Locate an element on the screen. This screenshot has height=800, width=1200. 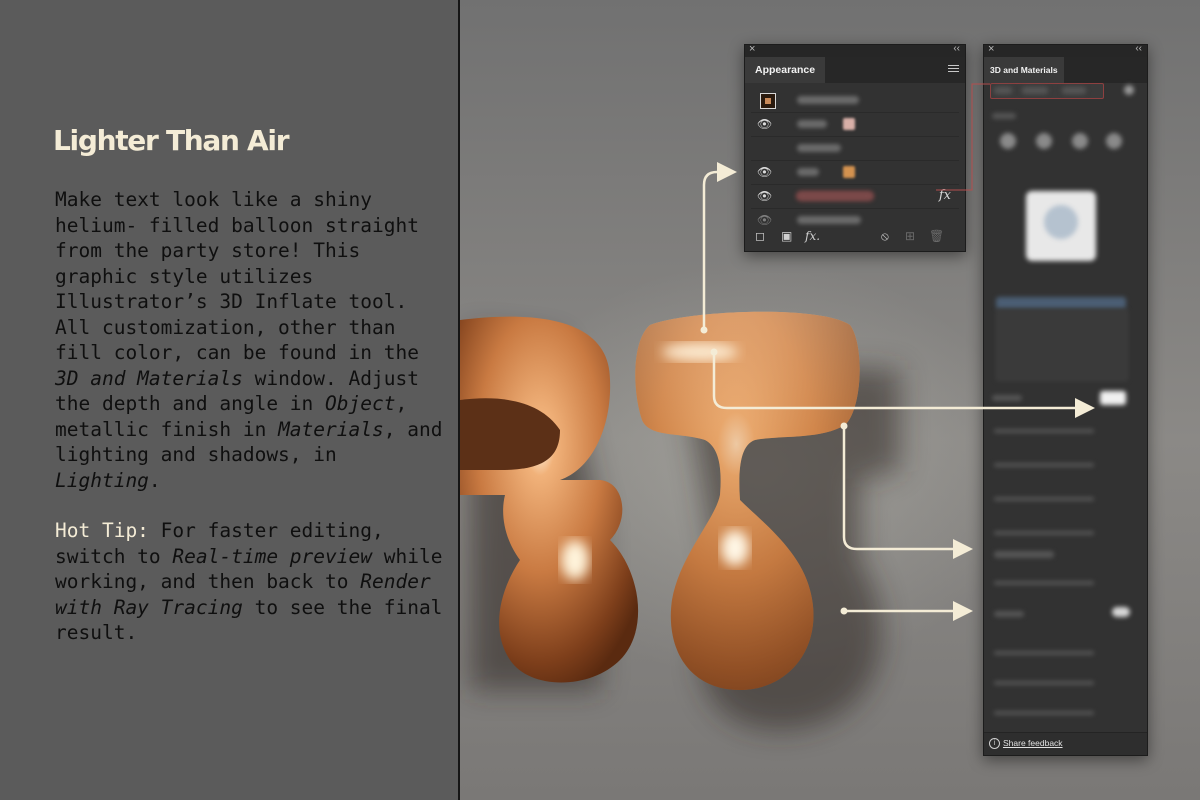
emphasis-text: Object is located at coordinates (360, 403).